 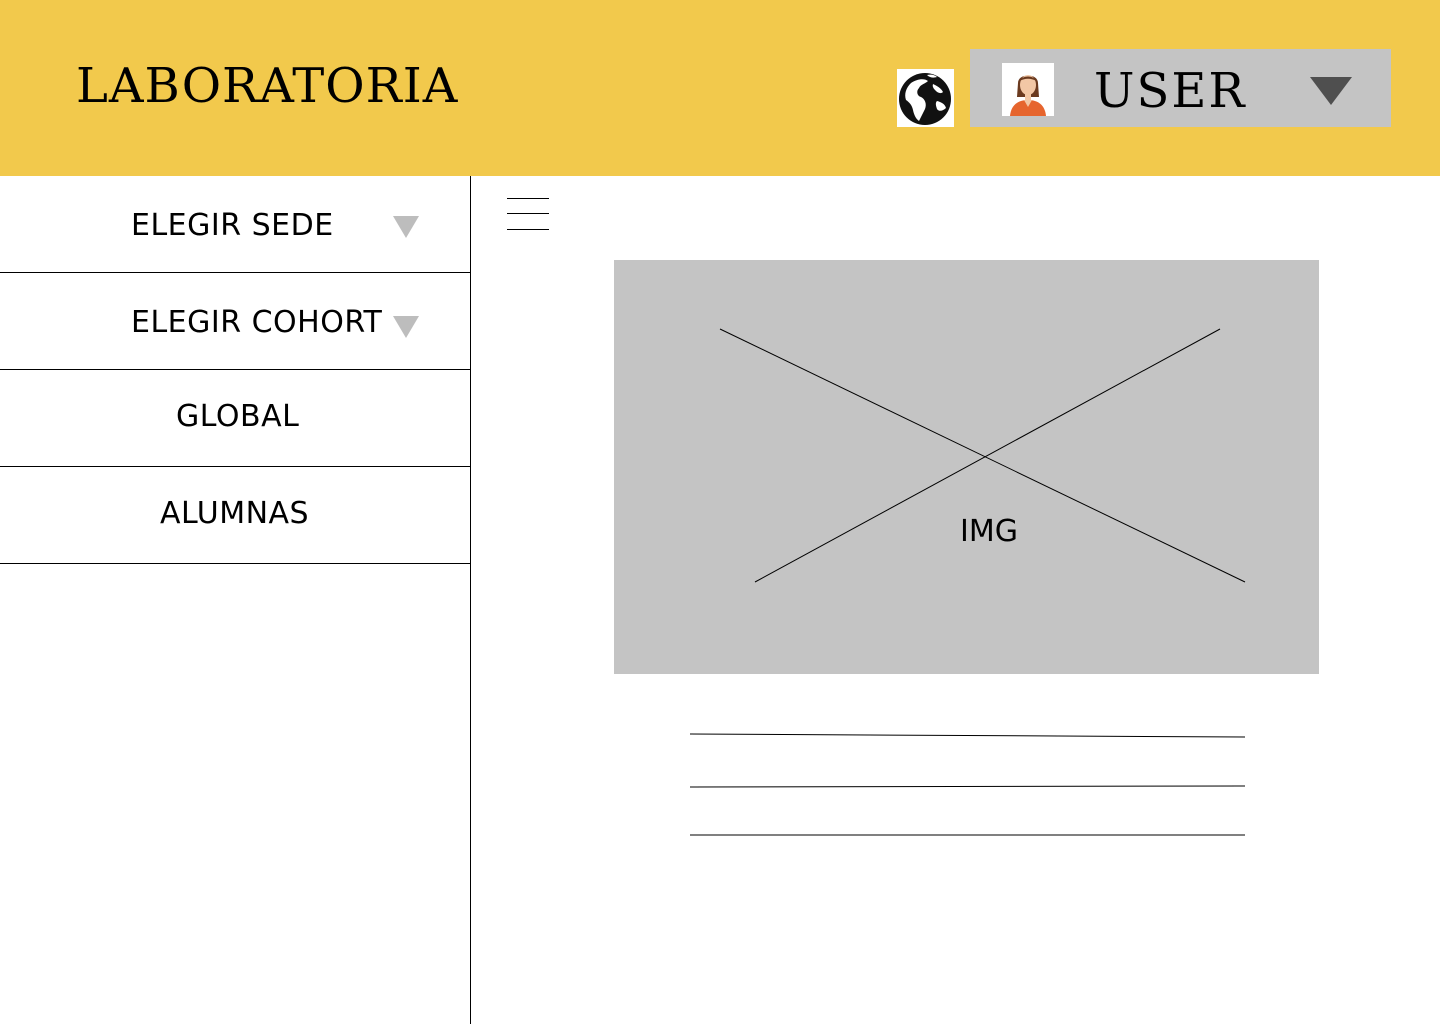 I want to click on sidebar-item-label: GLOBAL, so click(x=238, y=416).